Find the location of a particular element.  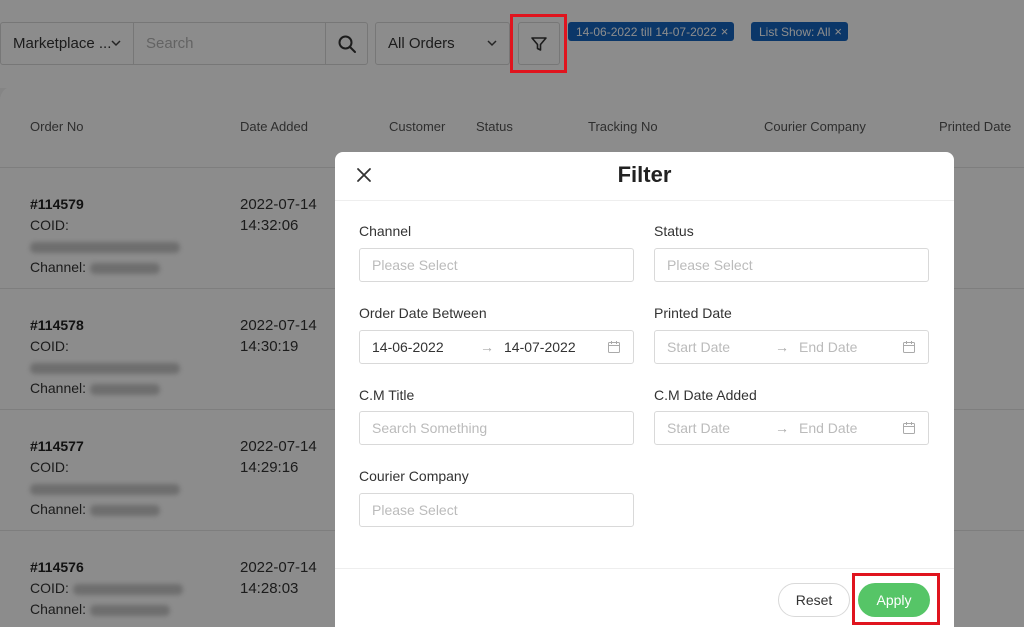

cm-title-label: C.M Title is located at coordinates (387, 395).